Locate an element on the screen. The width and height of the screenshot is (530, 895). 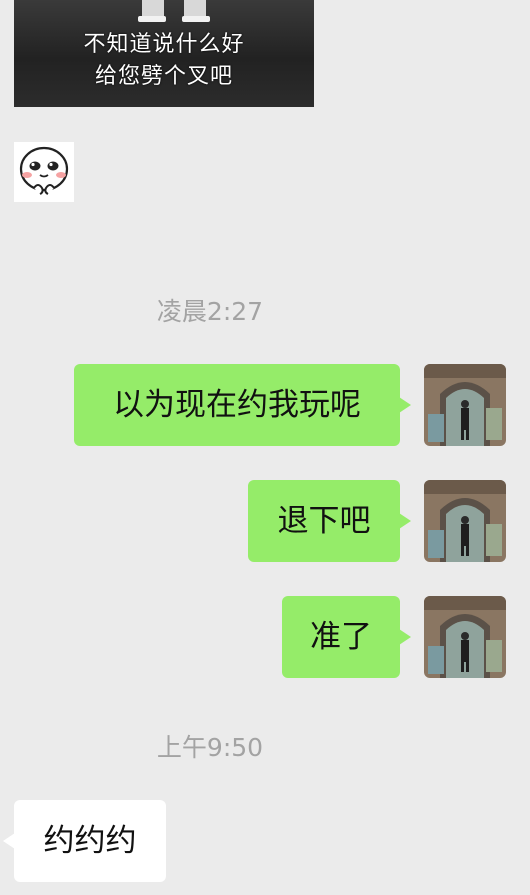
sticker-message is located at coordinates (44, 172).